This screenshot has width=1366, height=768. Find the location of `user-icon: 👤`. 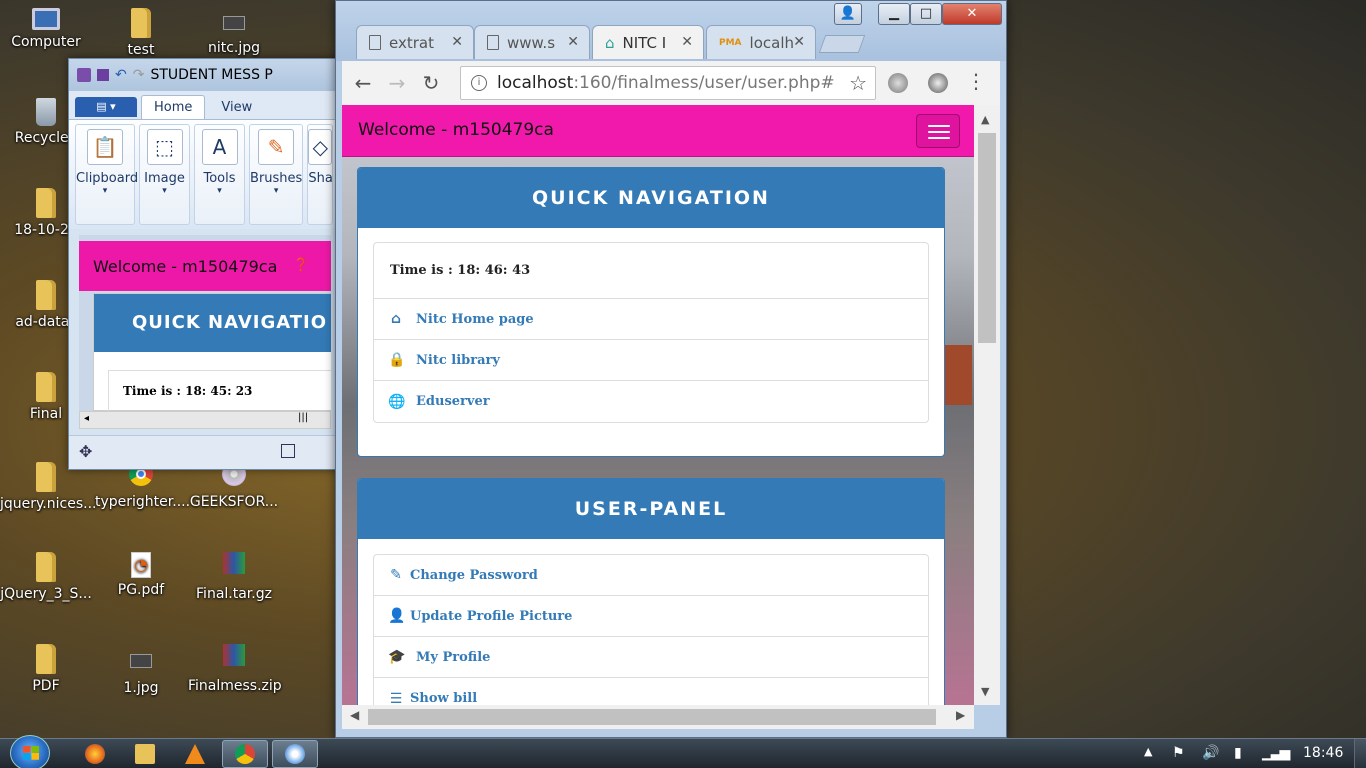

user-icon: 👤 is located at coordinates (848, 13).